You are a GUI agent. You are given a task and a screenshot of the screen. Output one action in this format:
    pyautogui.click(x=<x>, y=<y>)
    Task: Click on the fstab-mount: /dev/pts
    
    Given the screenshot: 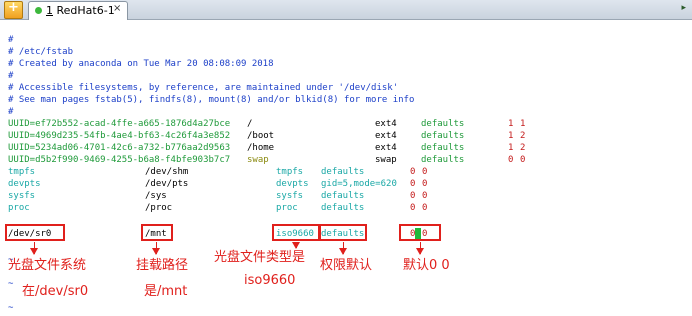 What is the action you would take?
    pyautogui.click(x=167, y=184)
    